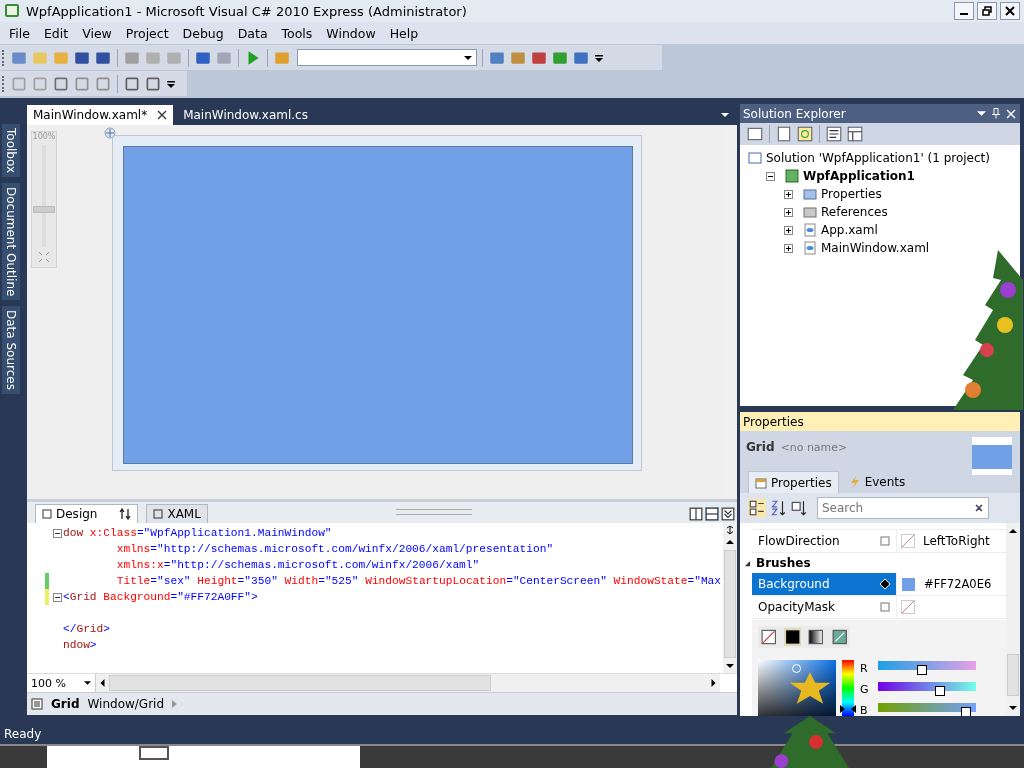 The width and height of the screenshot is (1024, 768). I want to click on local-value-icon, so click(885, 584).